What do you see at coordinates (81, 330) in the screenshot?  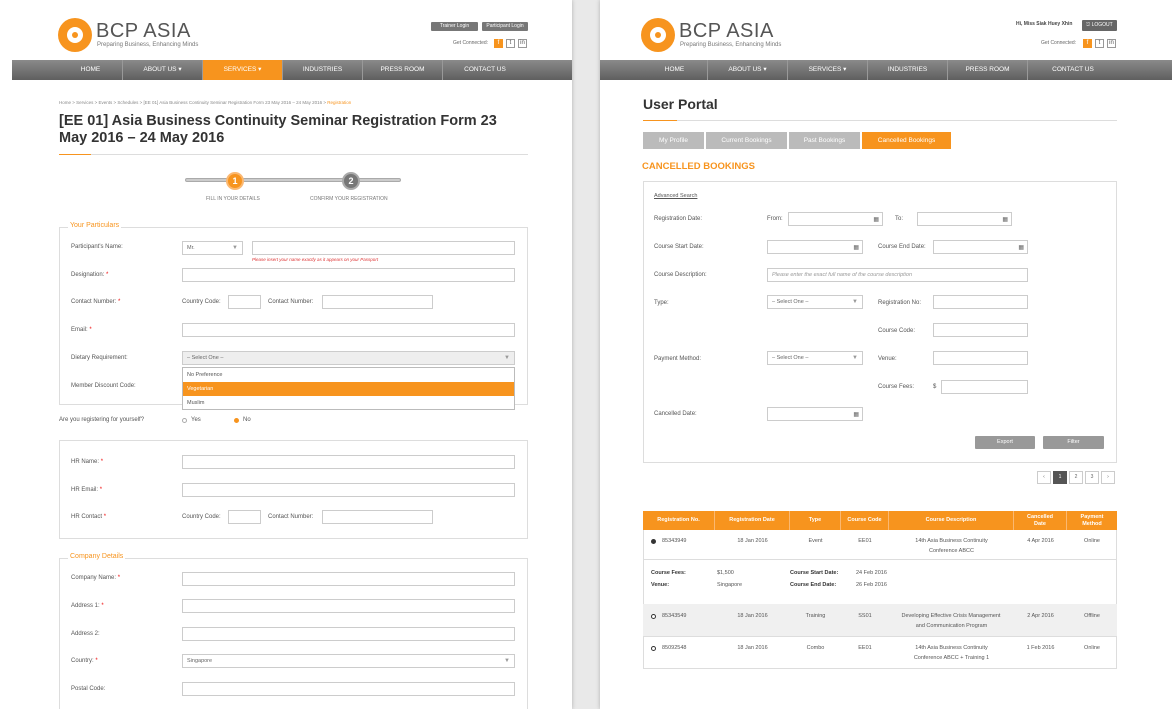 I see `email-label: Email: *` at bounding box center [81, 330].